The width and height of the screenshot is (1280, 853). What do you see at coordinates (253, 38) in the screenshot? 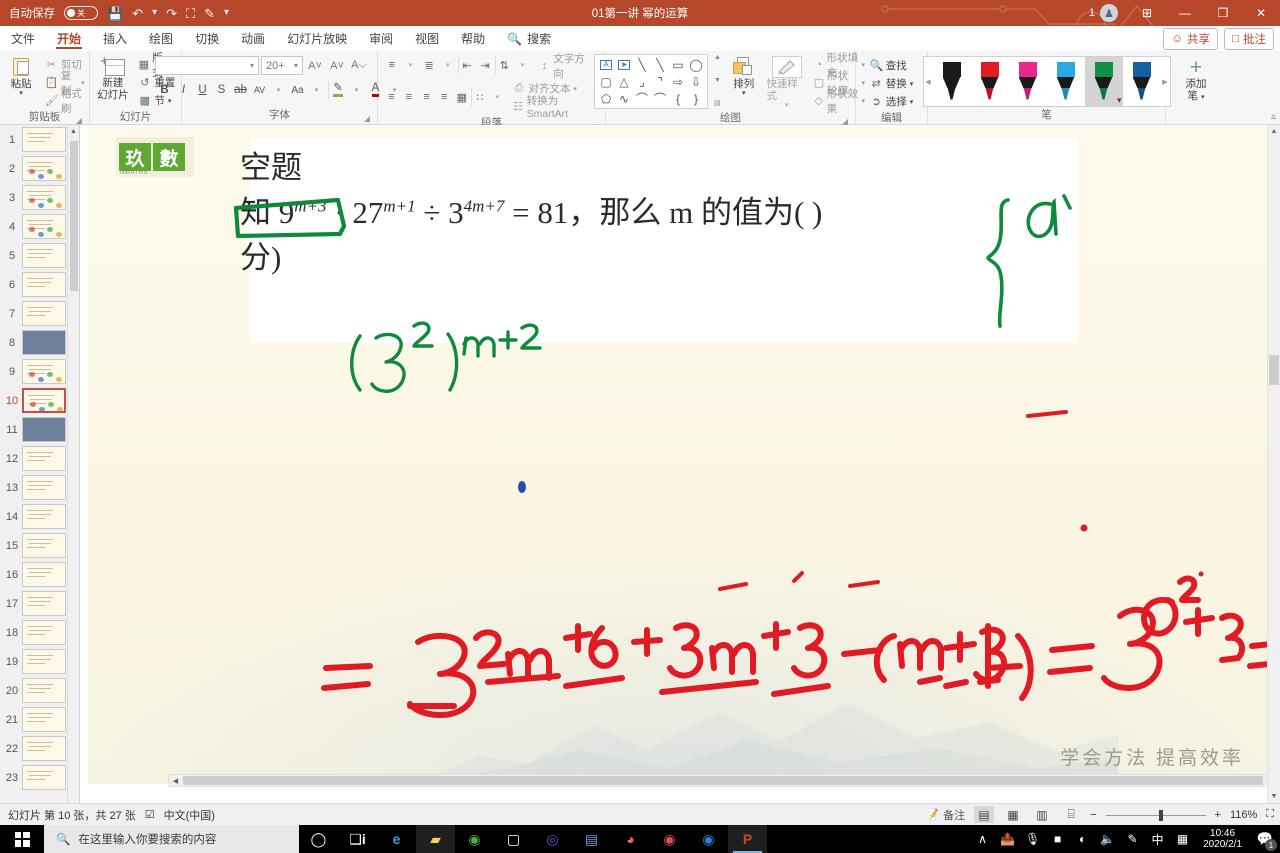
I see `tab-animations: 动画` at bounding box center [253, 38].